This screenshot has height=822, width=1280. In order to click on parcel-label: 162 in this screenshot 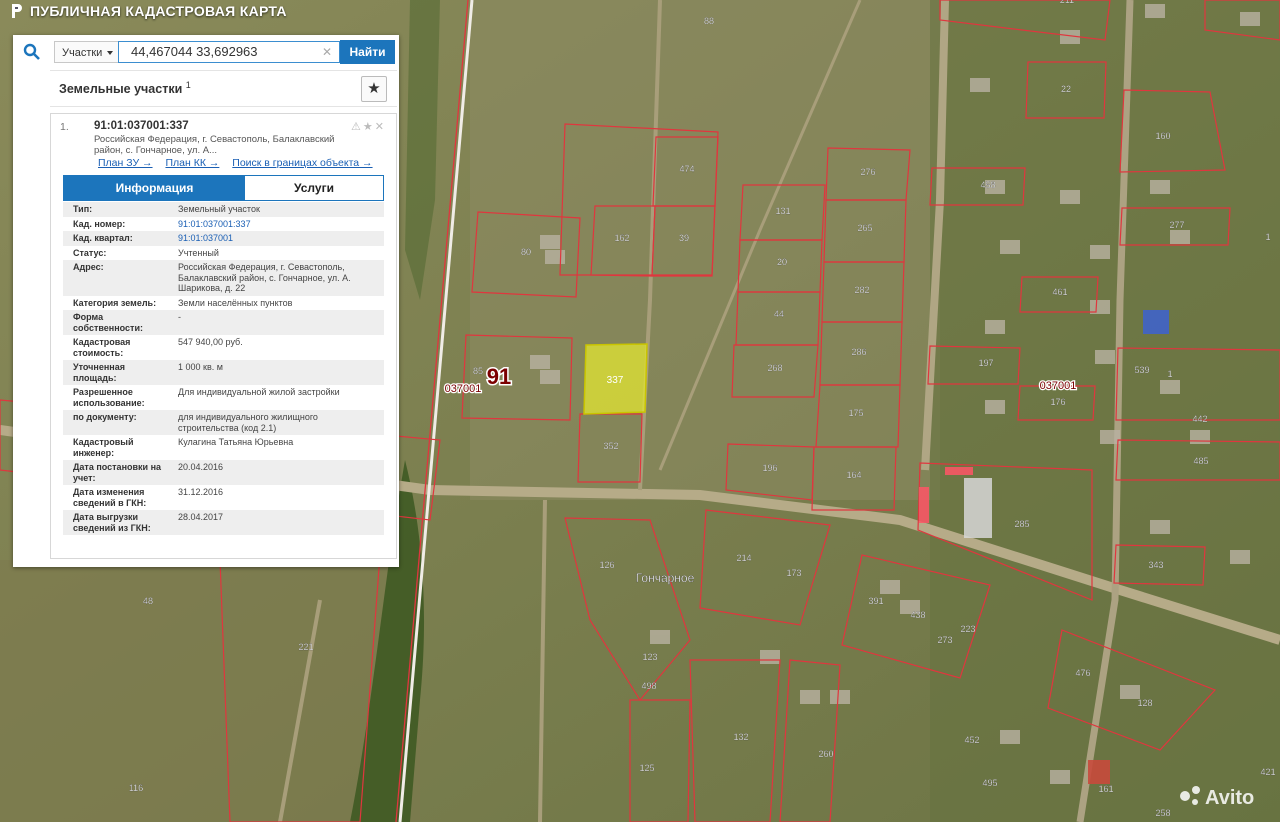, I will do `click(621, 238)`.